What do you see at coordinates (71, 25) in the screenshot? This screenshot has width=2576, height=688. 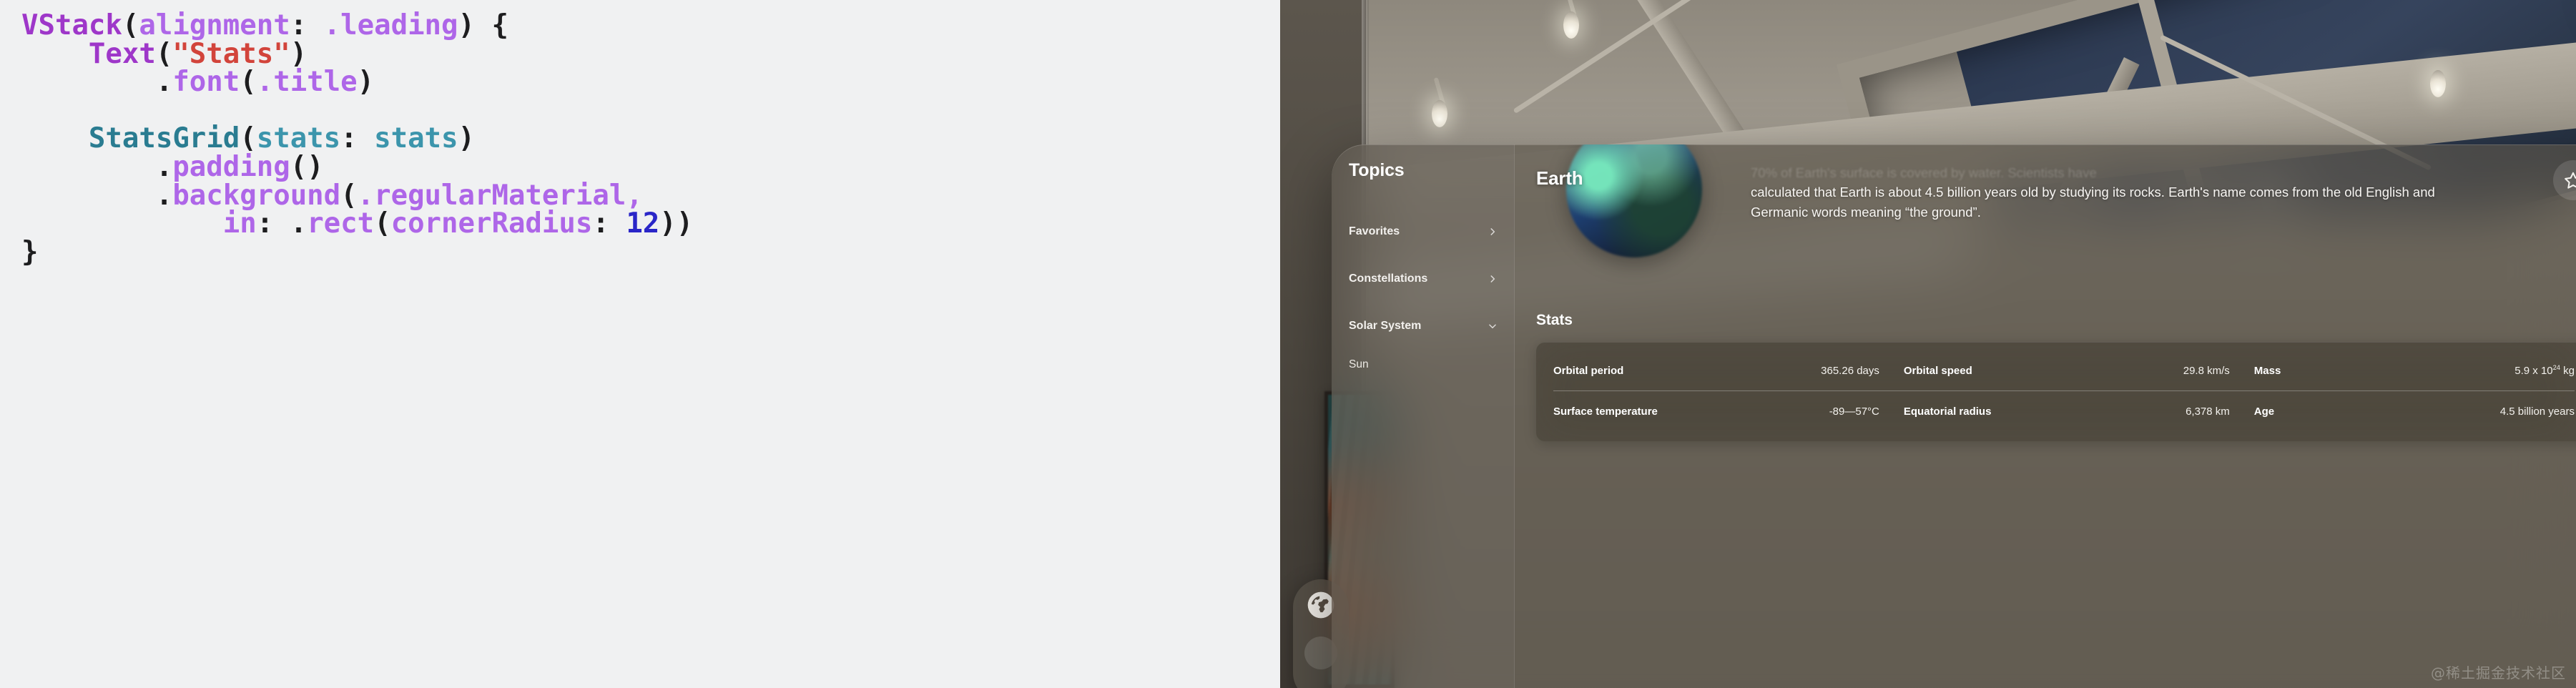 I see `code-token: VStack` at bounding box center [71, 25].